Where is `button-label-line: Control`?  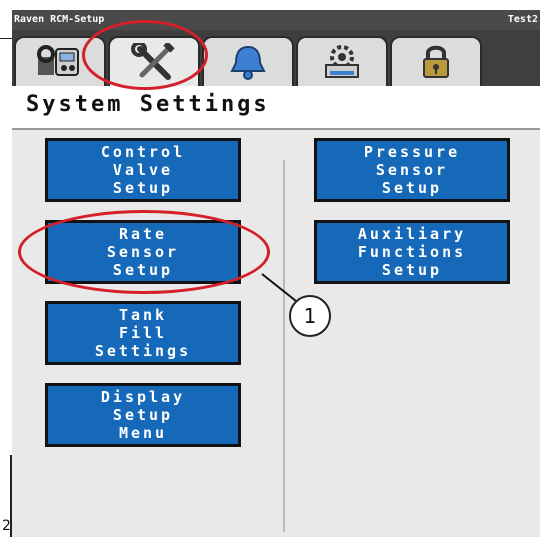 button-label-line: Control is located at coordinates (143, 152).